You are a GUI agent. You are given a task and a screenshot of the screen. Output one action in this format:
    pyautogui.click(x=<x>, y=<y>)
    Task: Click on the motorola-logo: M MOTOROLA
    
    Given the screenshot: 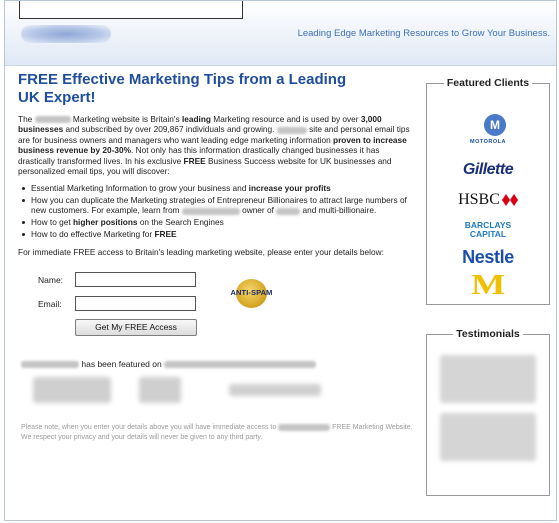 What is the action you would take?
    pyautogui.click(x=488, y=132)
    